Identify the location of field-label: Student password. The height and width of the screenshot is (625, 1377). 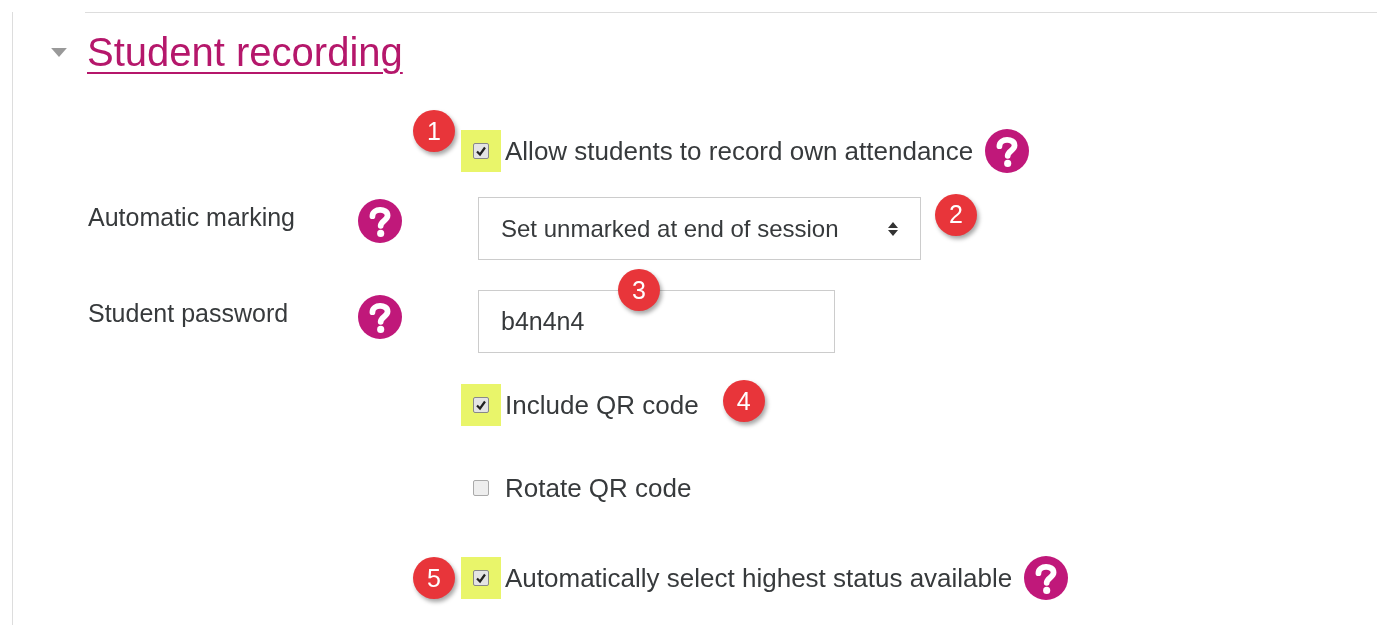
(189, 313).